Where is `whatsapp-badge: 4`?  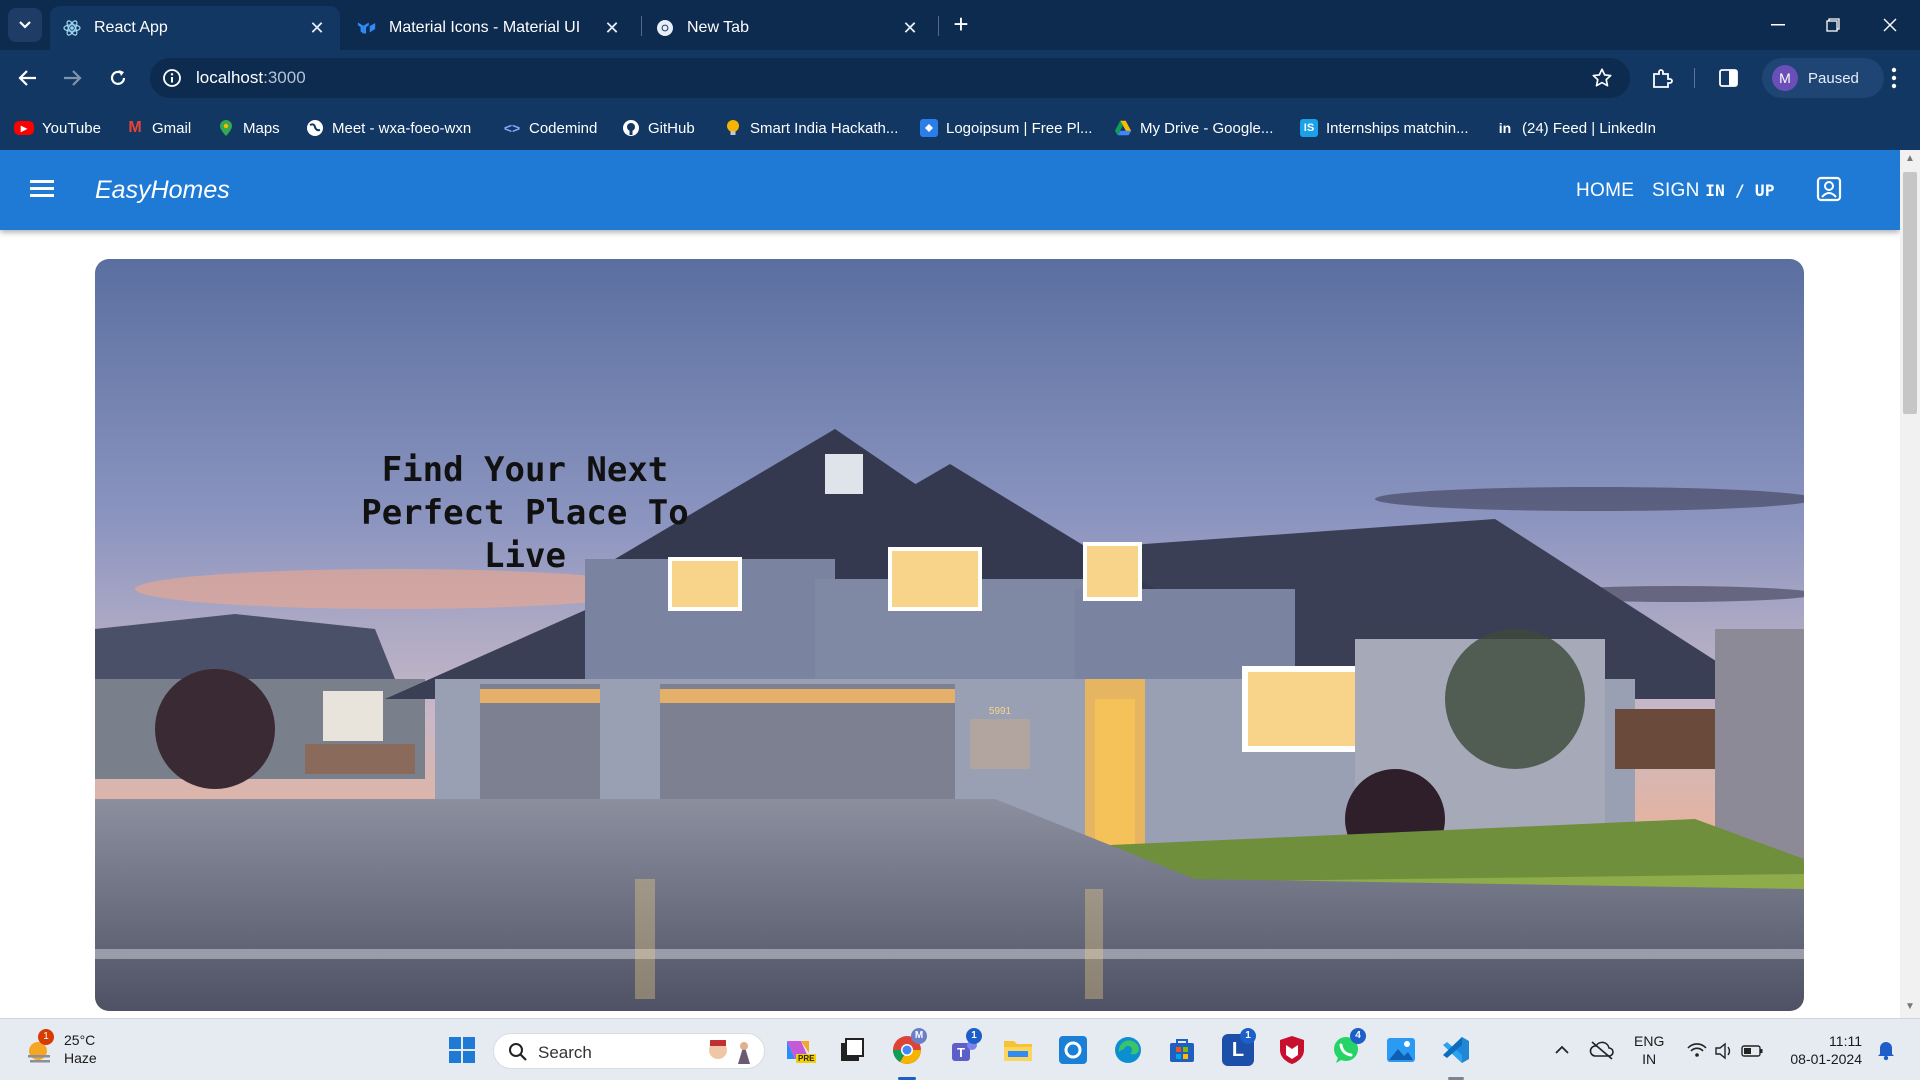 whatsapp-badge: 4 is located at coordinates (1358, 1036).